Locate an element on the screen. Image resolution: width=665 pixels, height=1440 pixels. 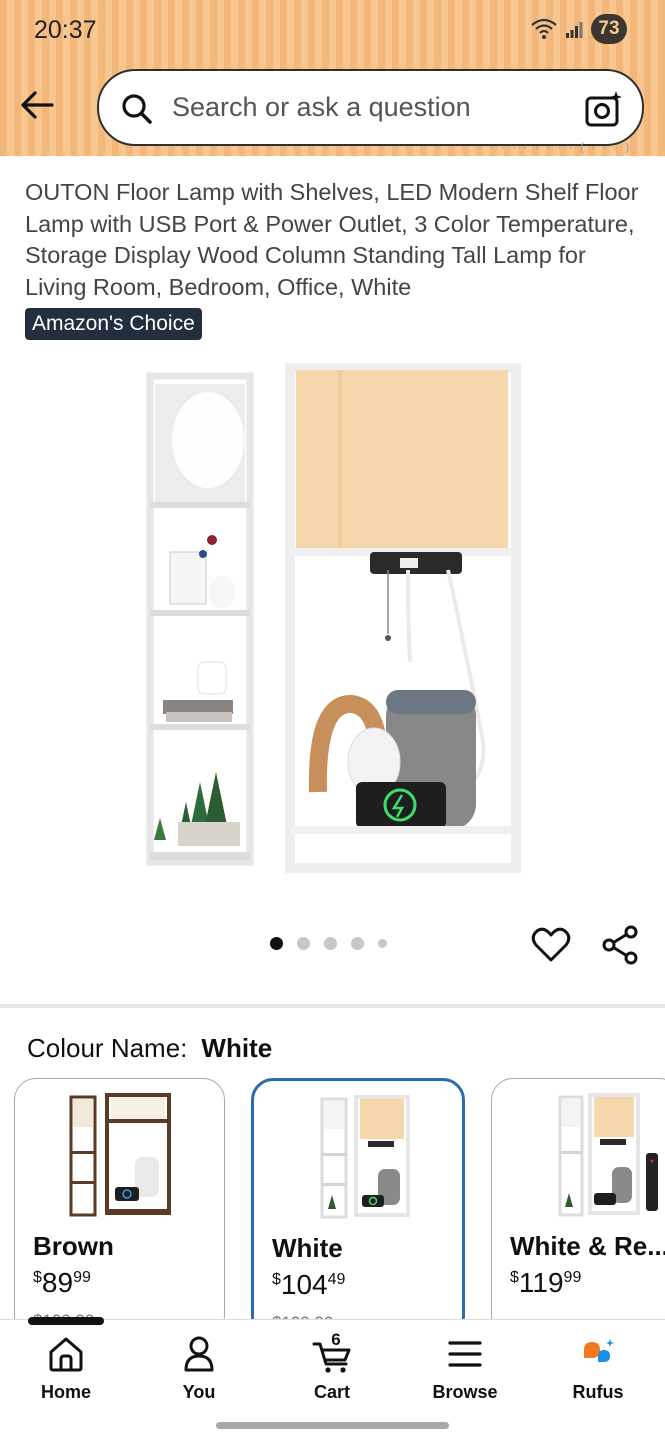
nav-cart: 6 Cart is located at coordinates (332, 1366).